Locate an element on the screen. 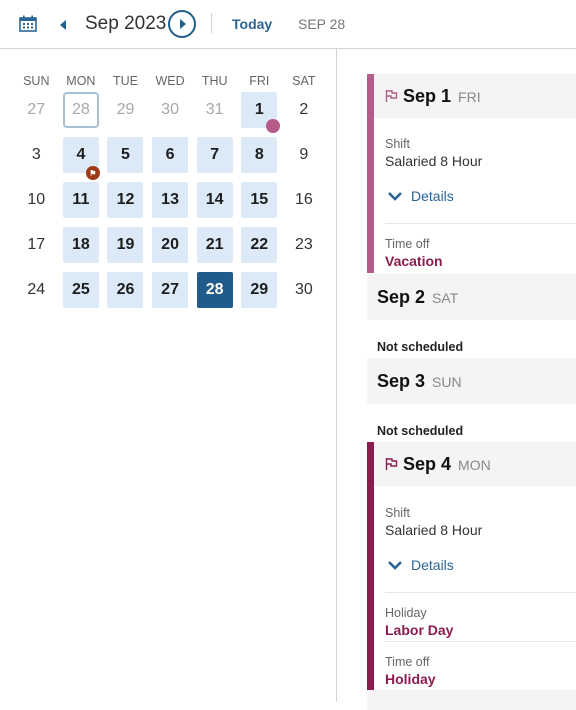 Image resolution: width=576 pixels, height=710 pixels. holiday-label: Holiday is located at coordinates (406, 613).